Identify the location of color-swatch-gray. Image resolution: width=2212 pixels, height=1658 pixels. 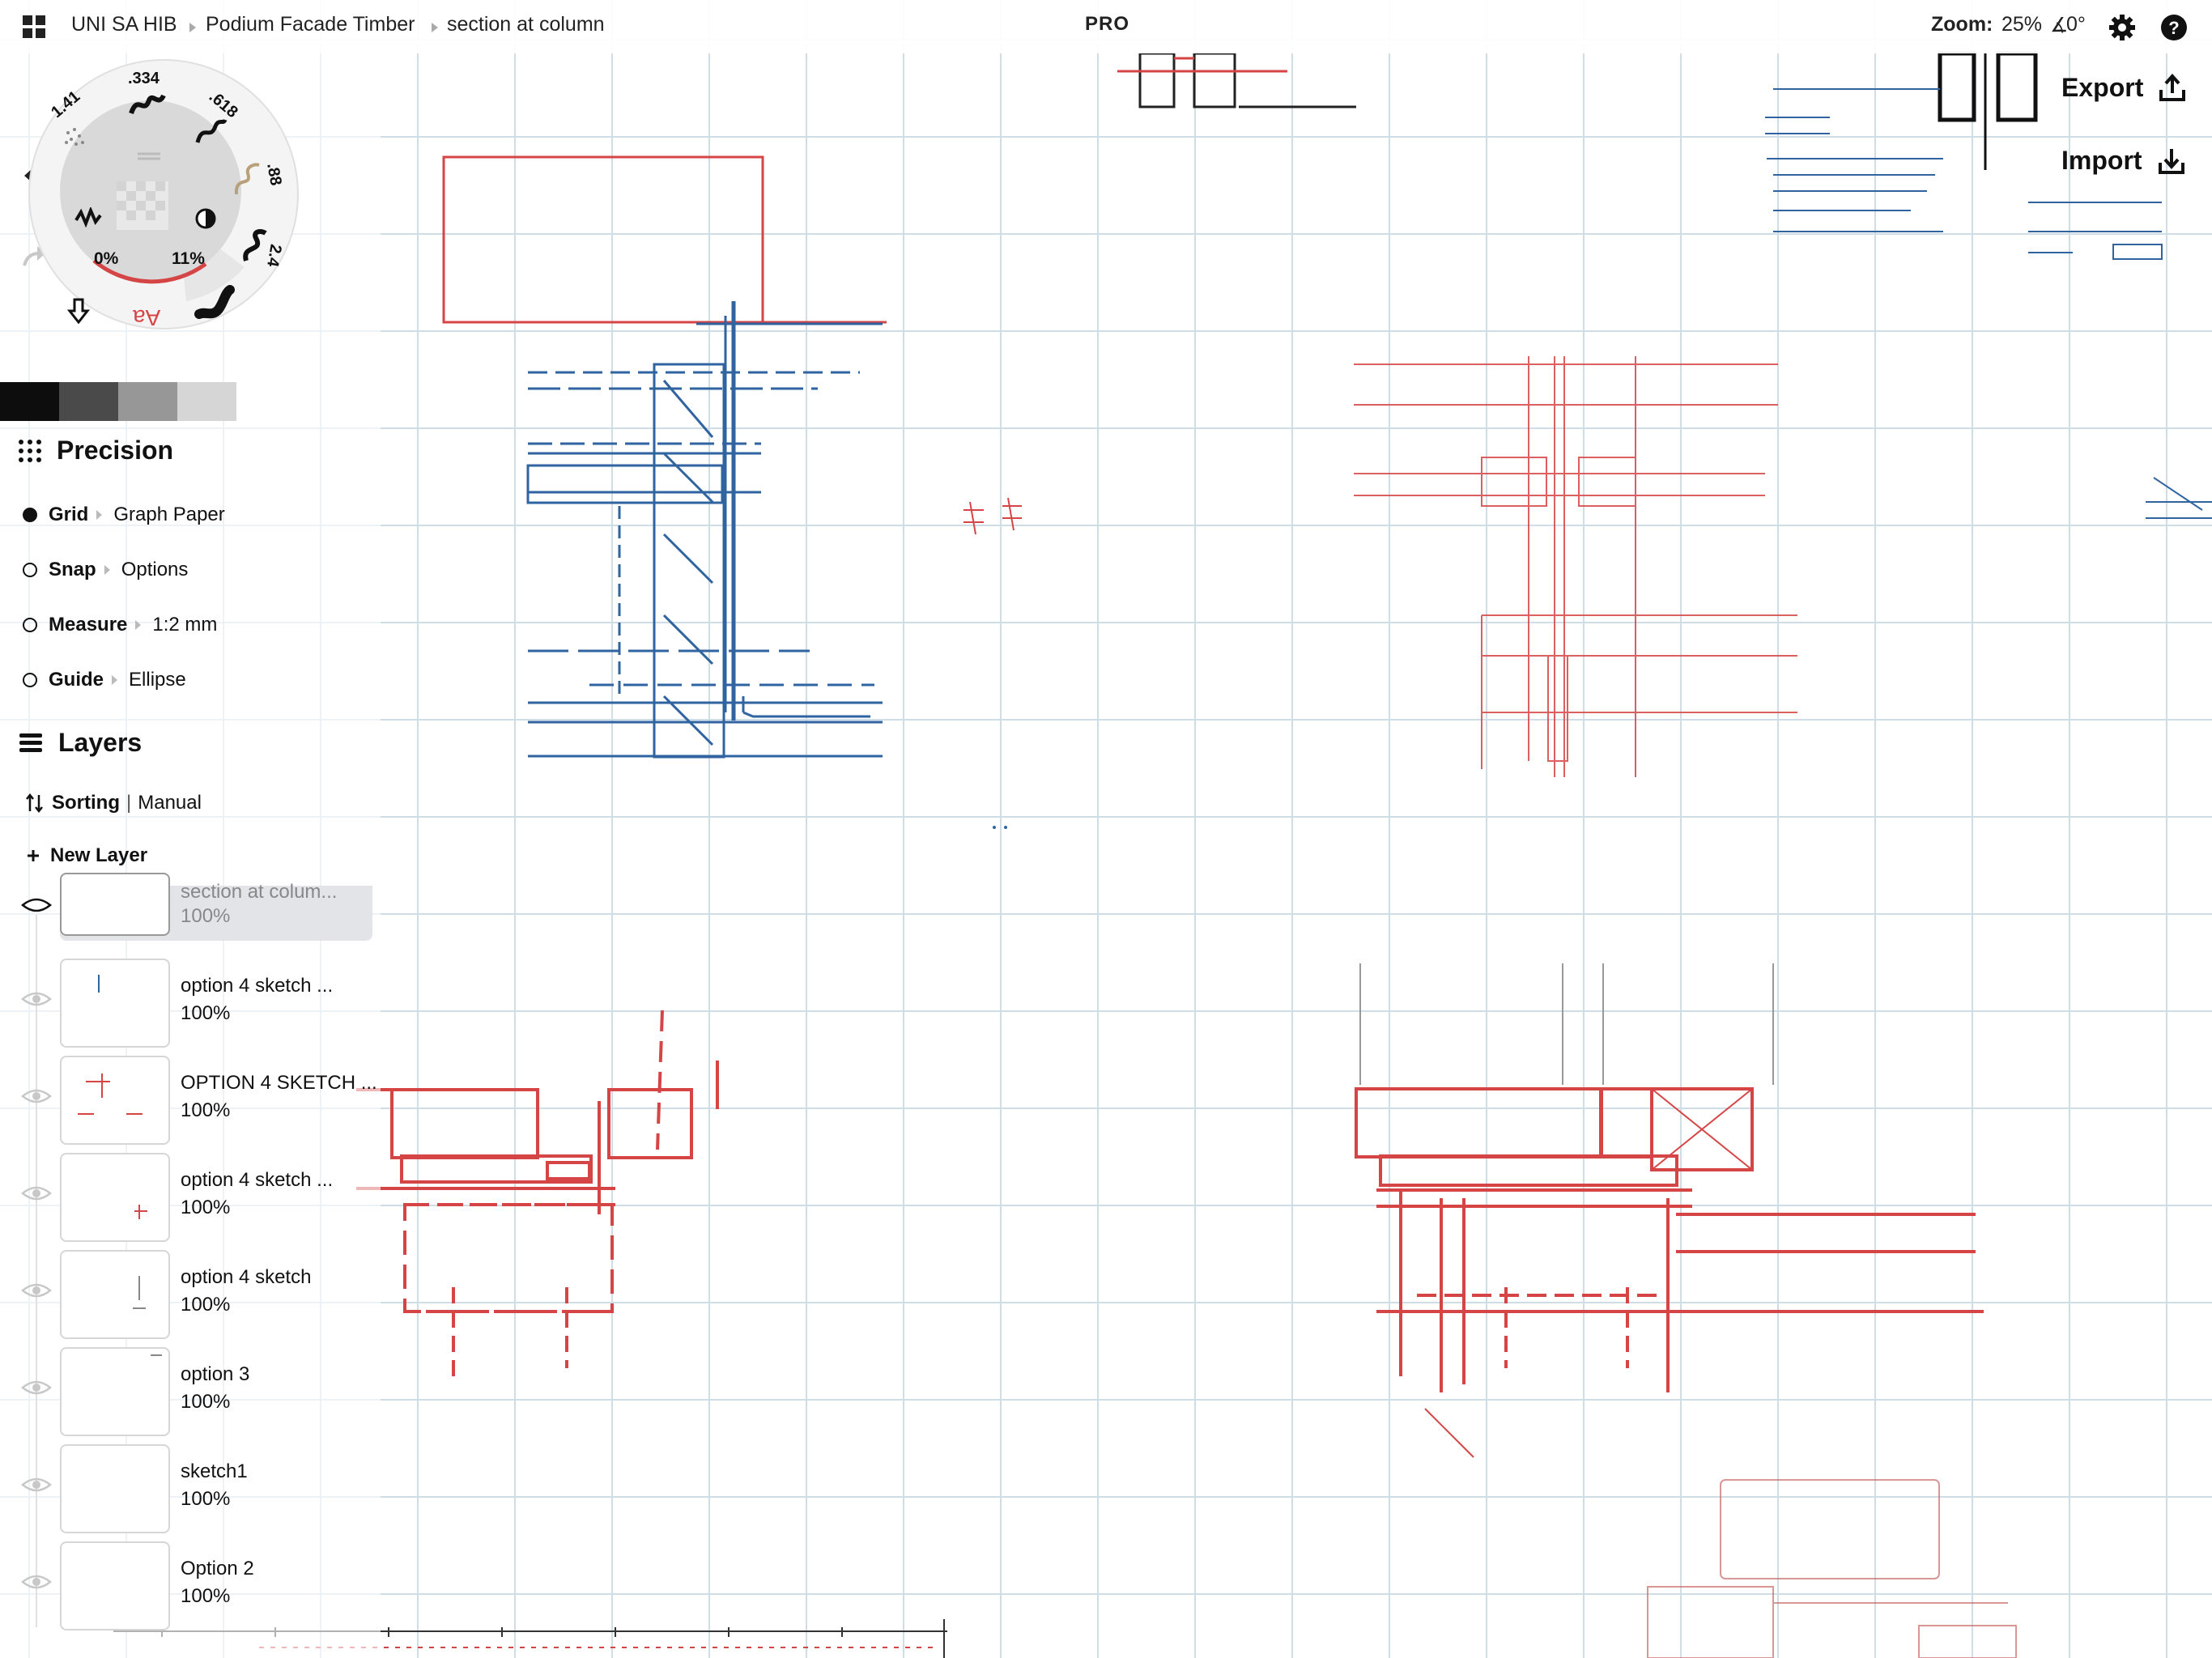
(147, 401).